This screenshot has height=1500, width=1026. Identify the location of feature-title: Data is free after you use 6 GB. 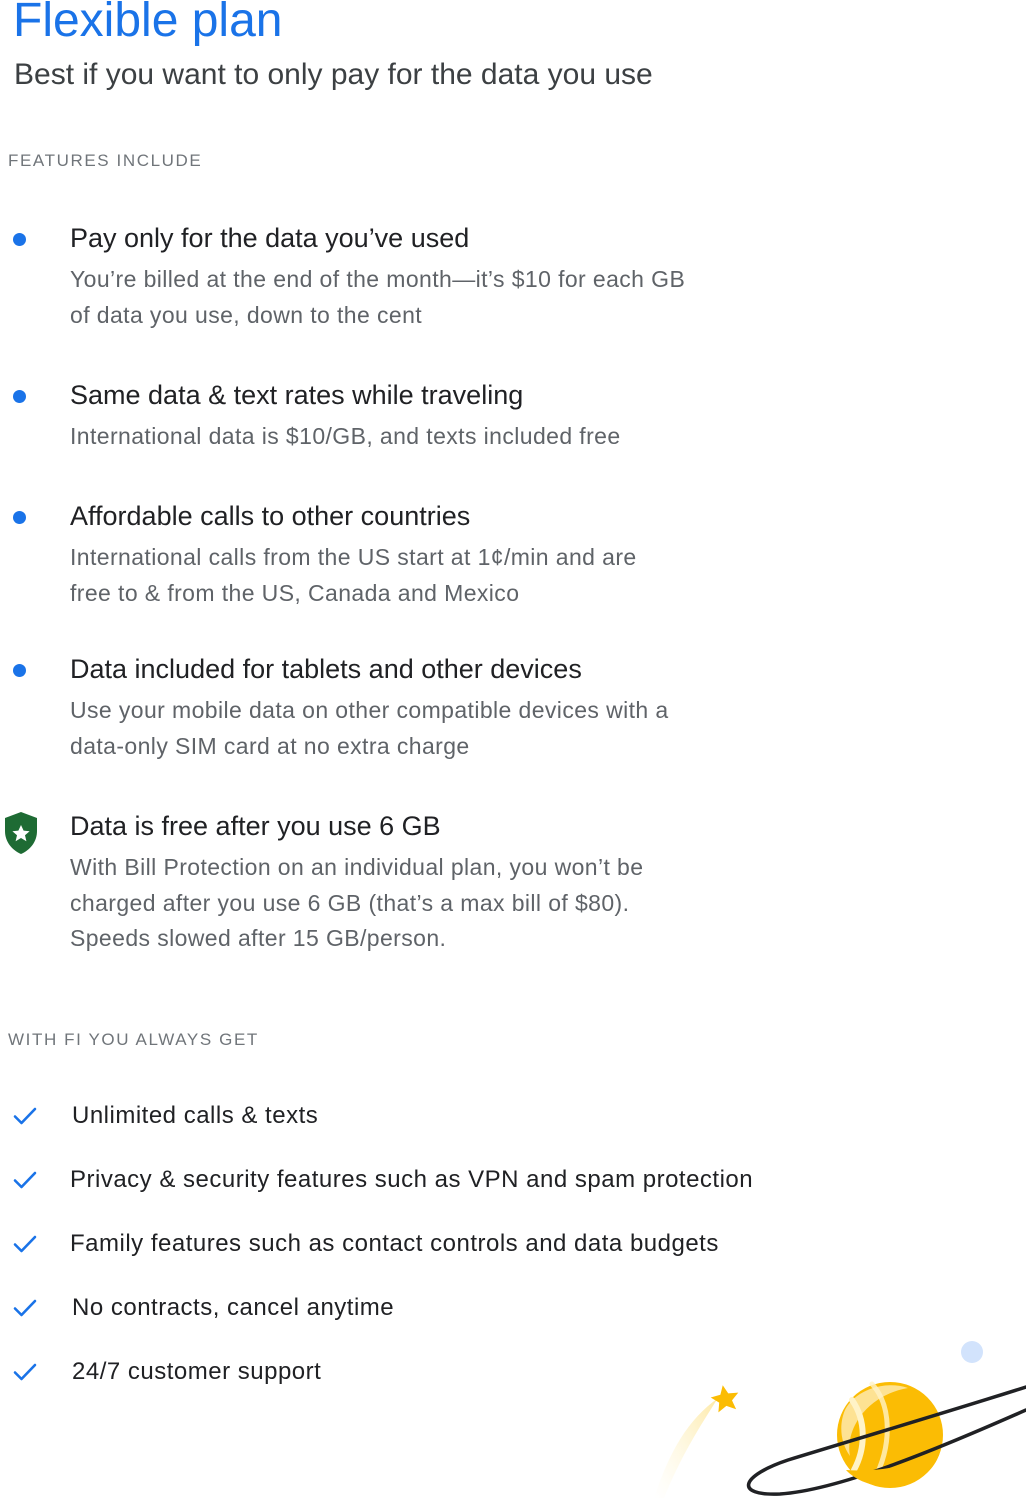
(255, 826).